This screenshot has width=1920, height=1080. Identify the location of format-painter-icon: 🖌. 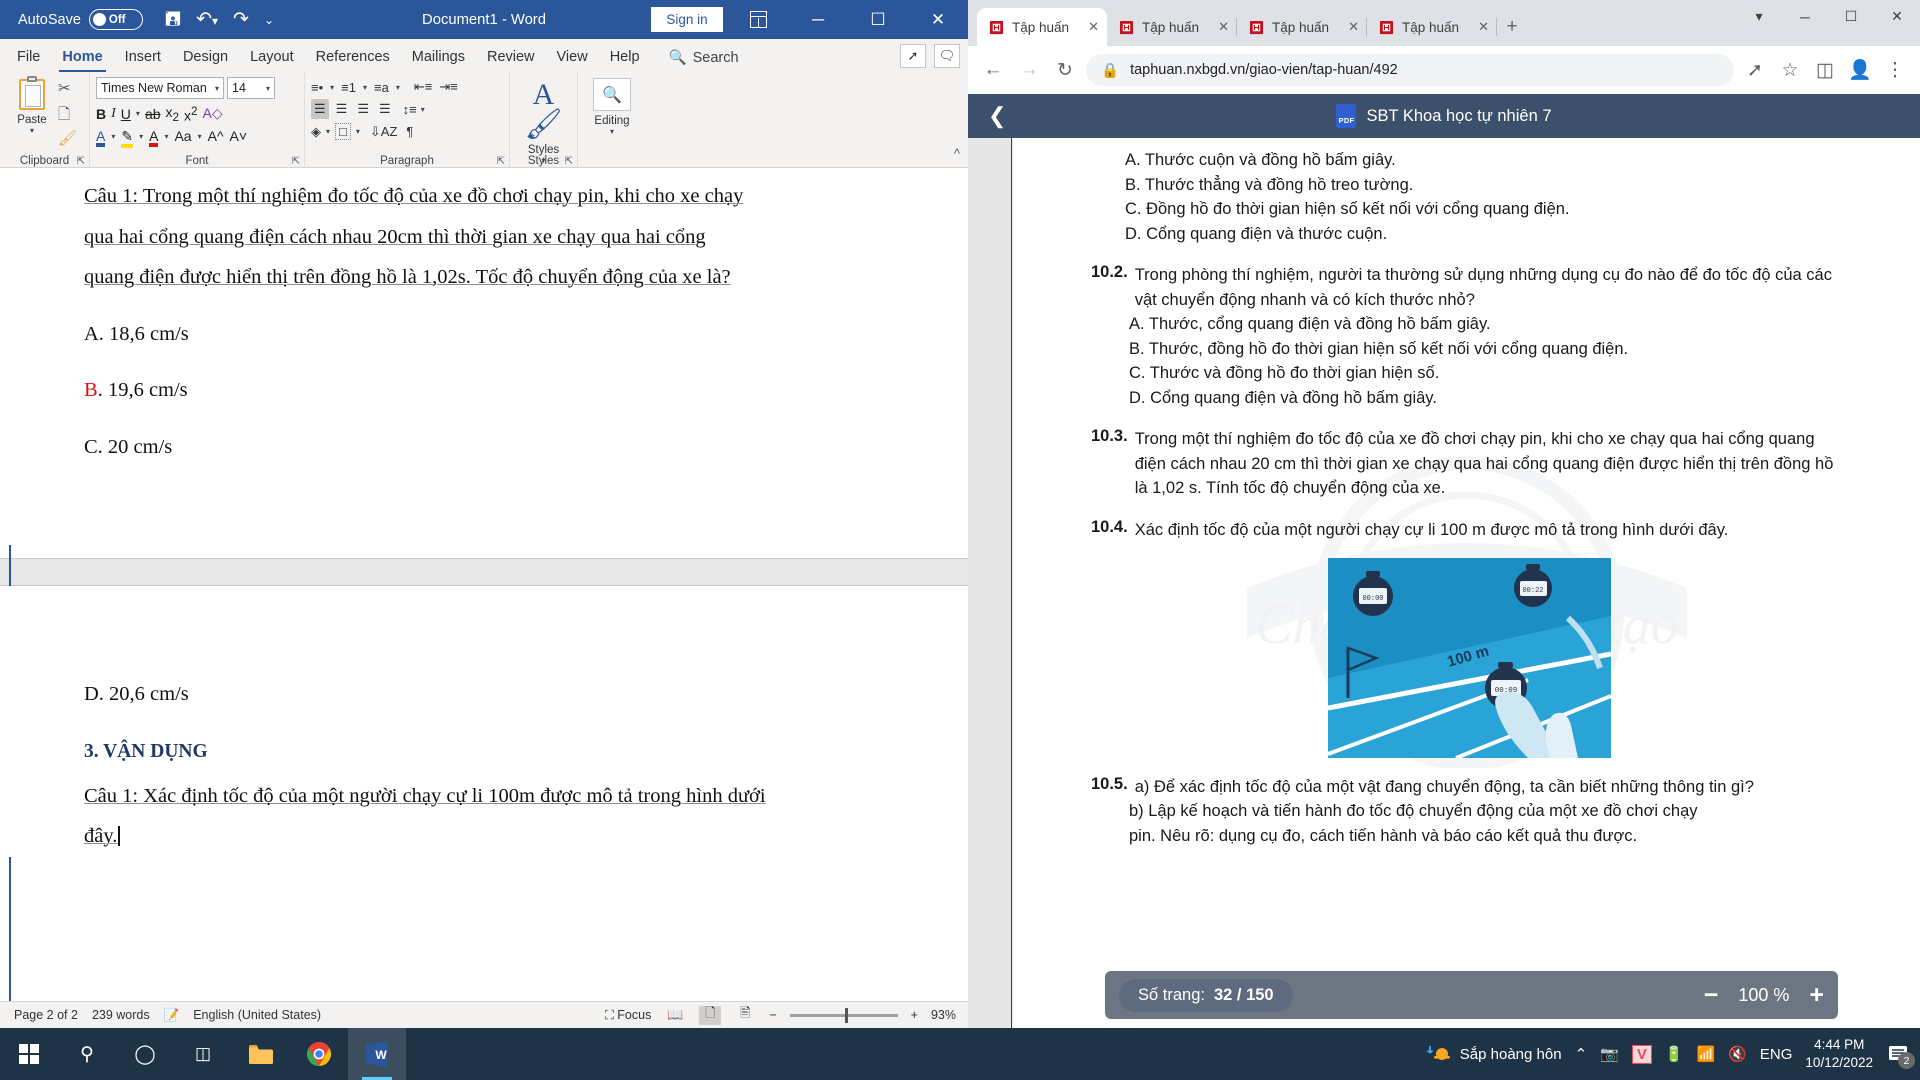
(67, 139).